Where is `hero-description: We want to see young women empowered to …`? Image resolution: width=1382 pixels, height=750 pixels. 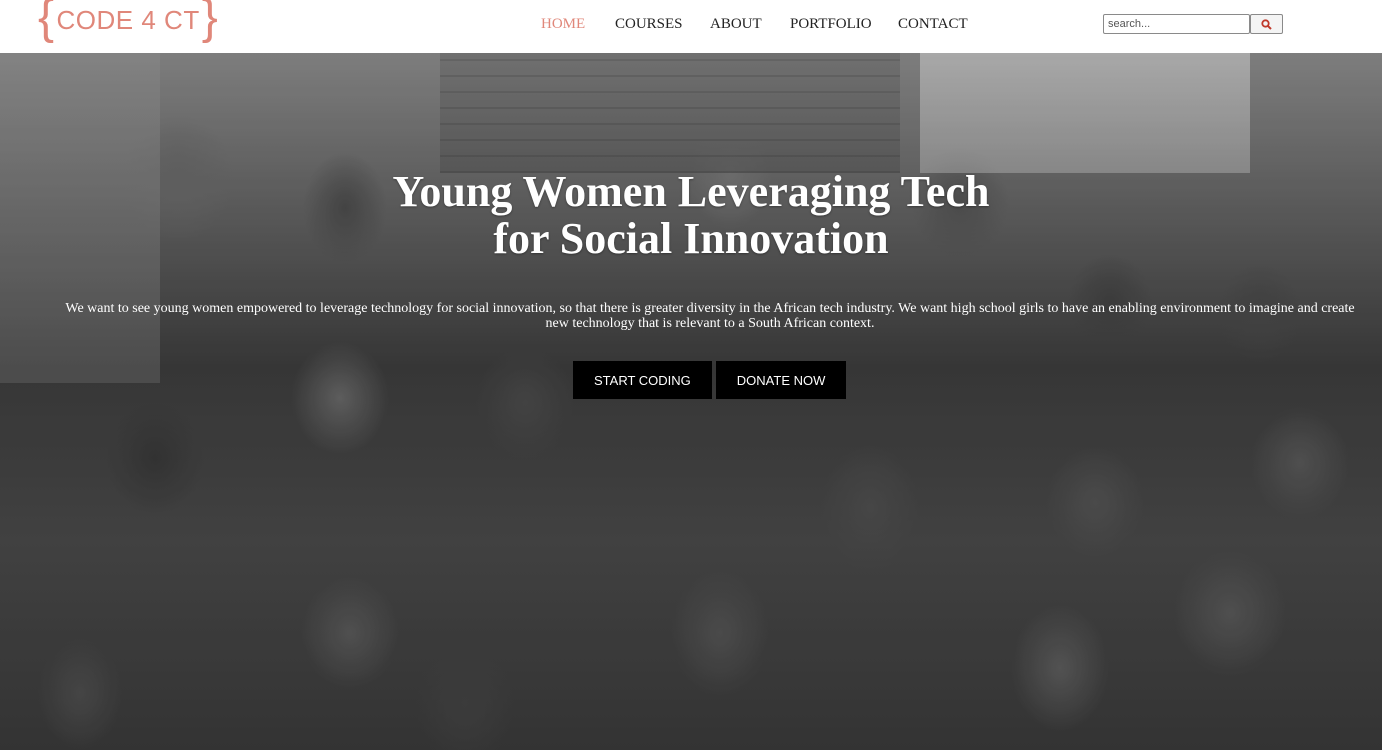
hero-description: We want to see young women empowered to … is located at coordinates (710, 316).